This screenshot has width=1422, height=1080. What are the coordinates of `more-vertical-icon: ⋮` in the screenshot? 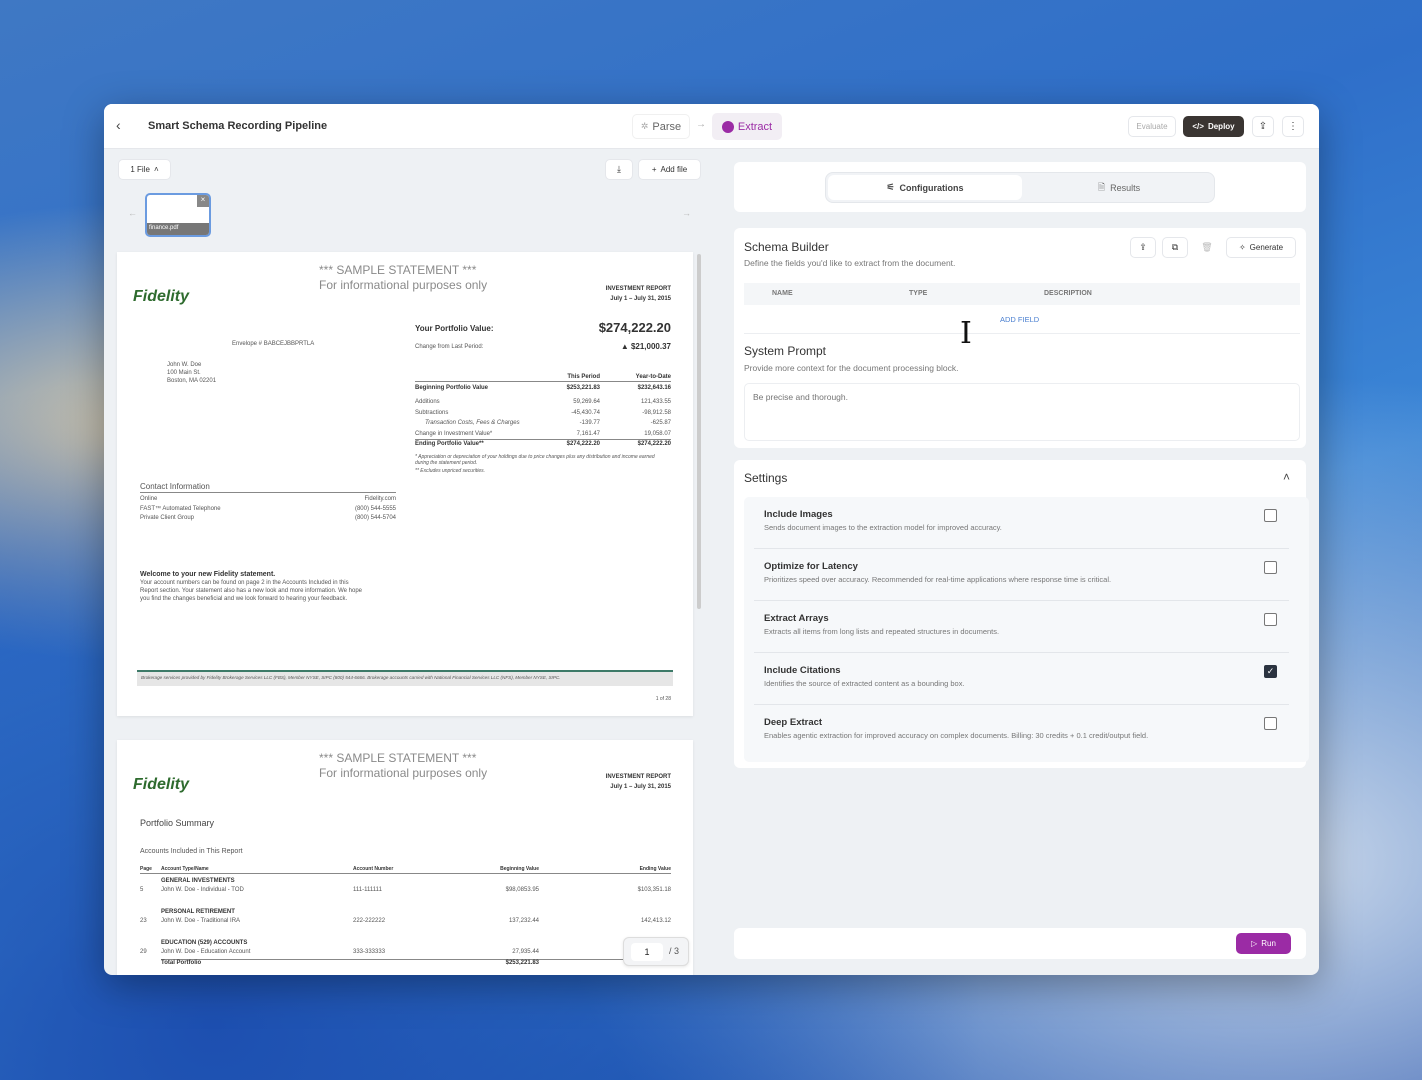 It's located at (1293, 126).